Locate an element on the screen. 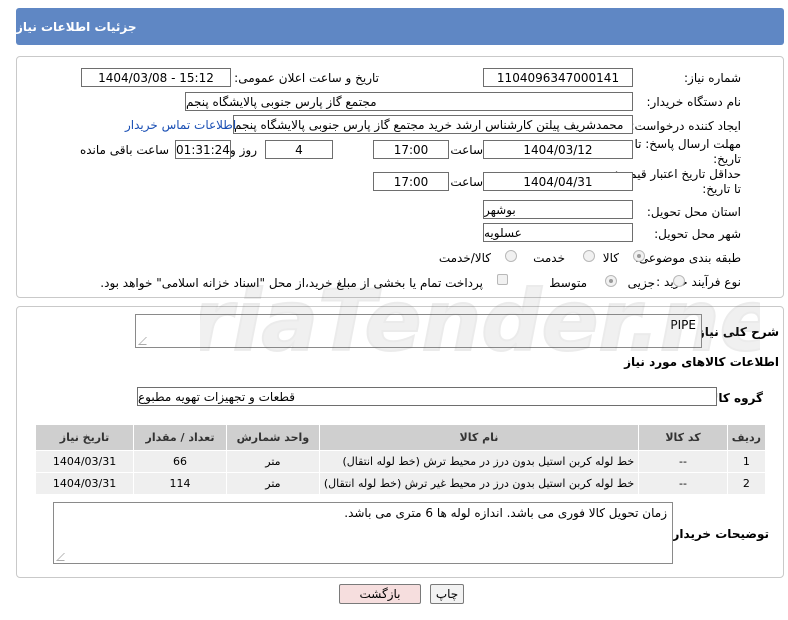  page-title: جزئیات اطلاعات نیاز is located at coordinates (76, 26).